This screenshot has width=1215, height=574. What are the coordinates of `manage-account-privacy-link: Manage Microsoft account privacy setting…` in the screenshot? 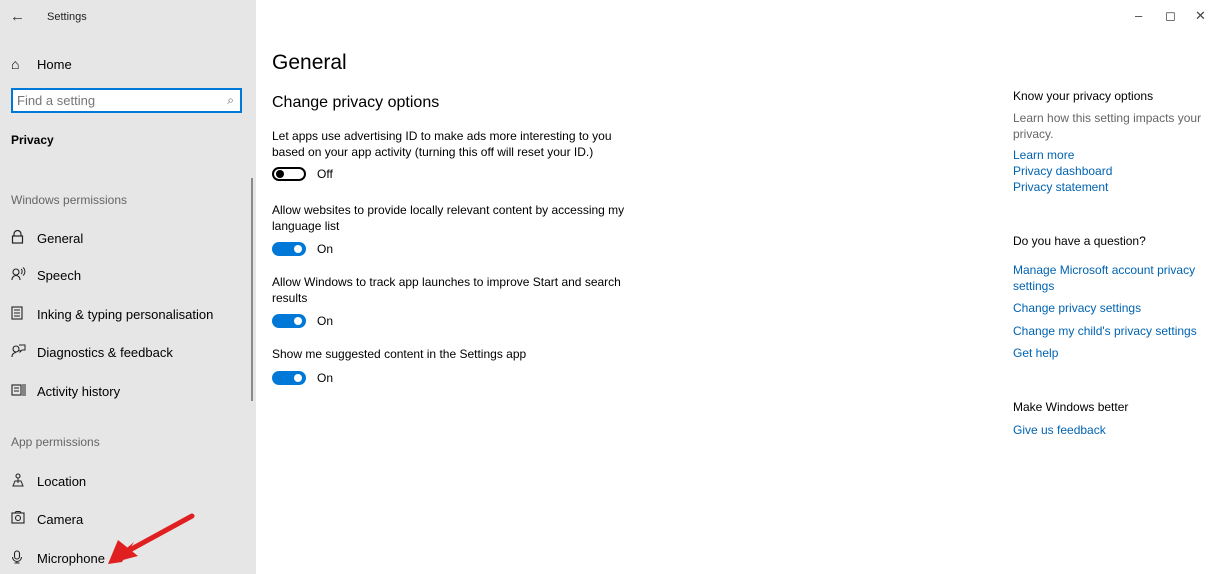 It's located at (1110, 278).